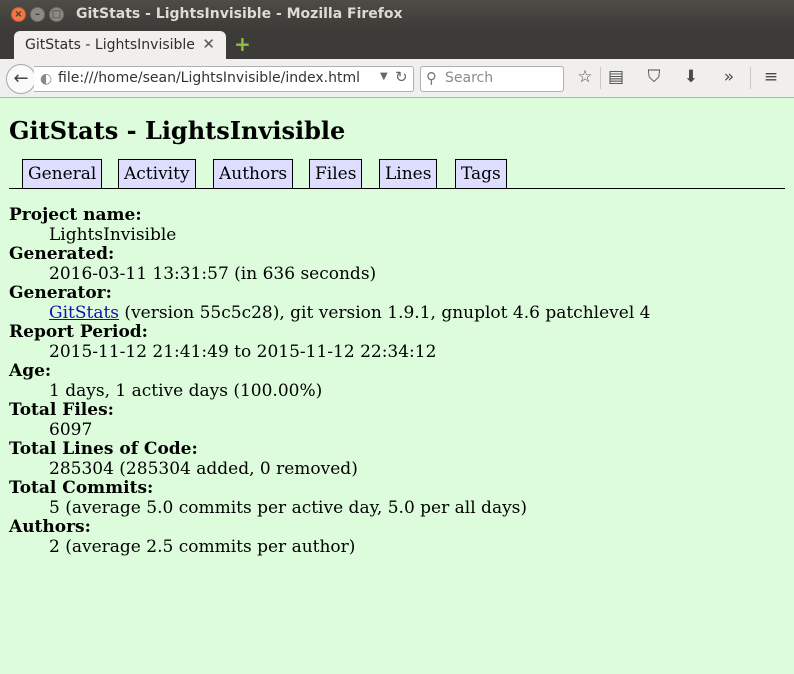 This screenshot has height=674, width=794. Describe the element at coordinates (771, 77) in the screenshot. I see `hamburger-menu-icon: ≡` at that location.